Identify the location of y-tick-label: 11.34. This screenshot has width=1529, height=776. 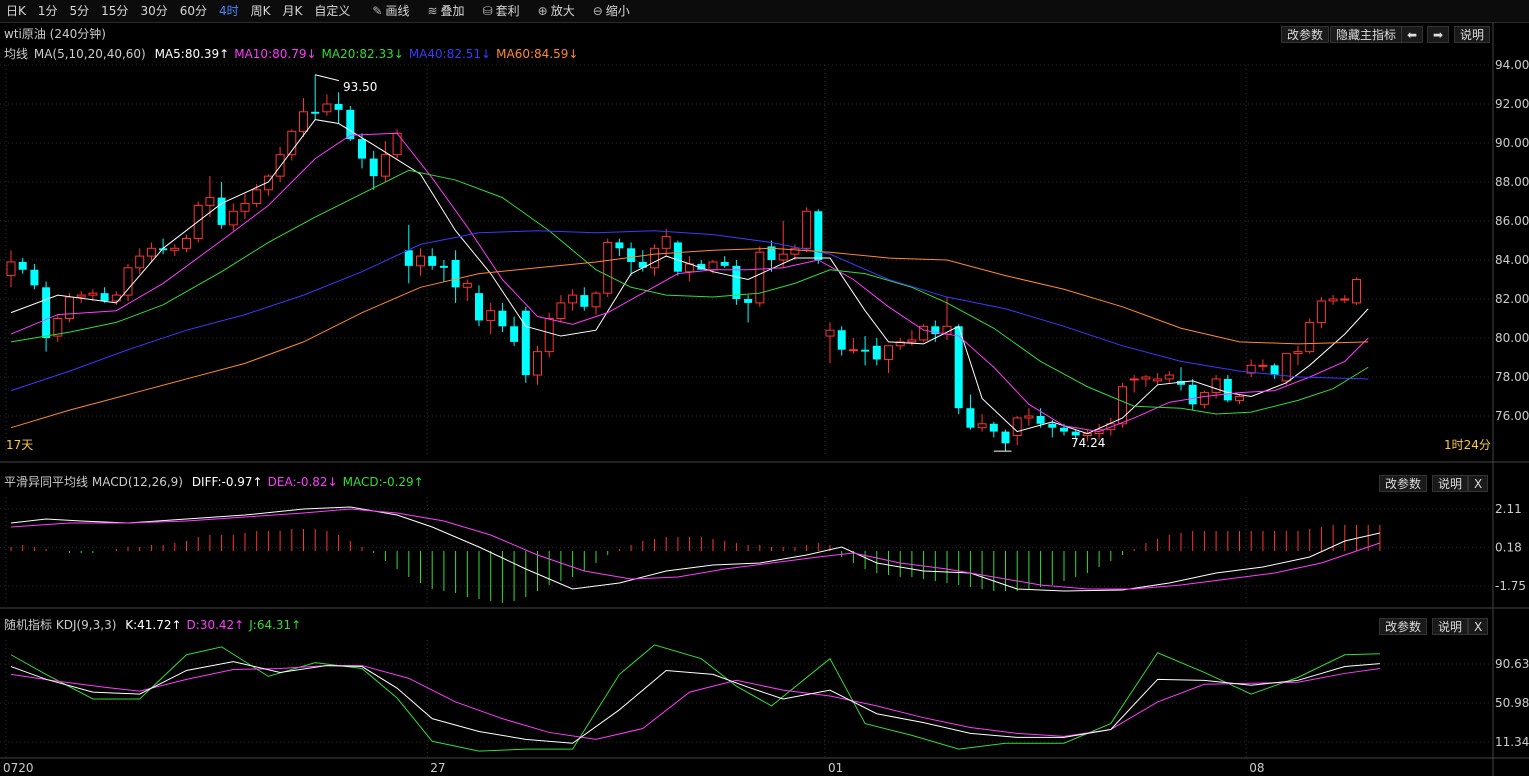
(1512, 742).